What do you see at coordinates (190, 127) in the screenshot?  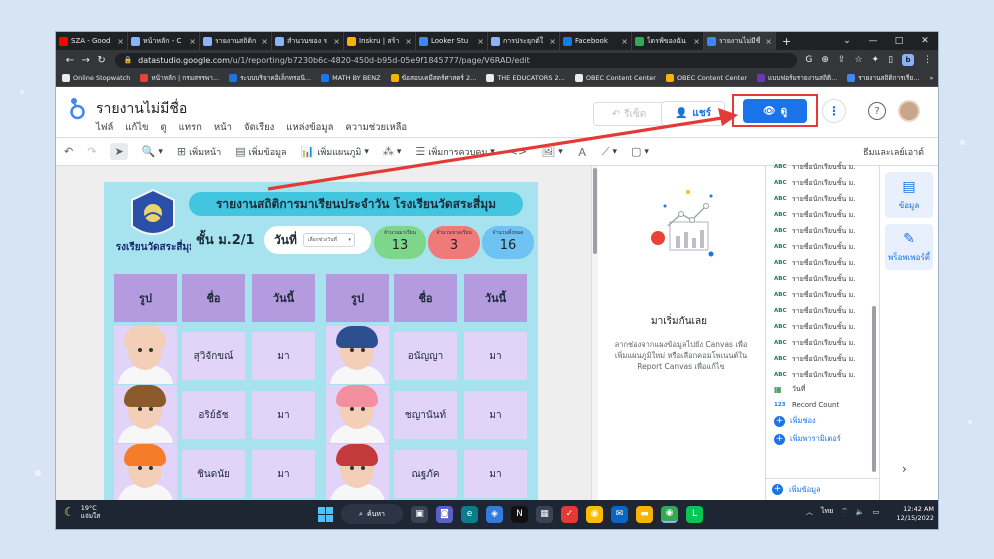 I see `menu-item: แทรก` at bounding box center [190, 127].